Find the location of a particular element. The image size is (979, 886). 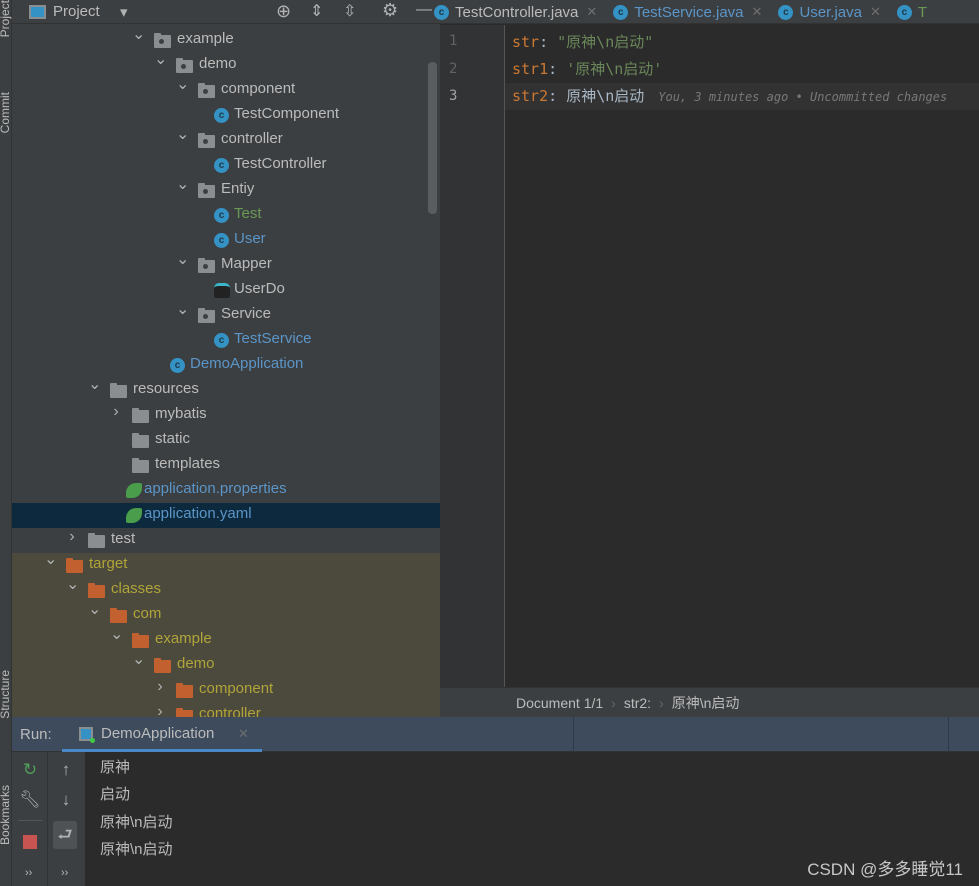

code-line: str: "原神\n启动" is located at coordinates (742, 42).